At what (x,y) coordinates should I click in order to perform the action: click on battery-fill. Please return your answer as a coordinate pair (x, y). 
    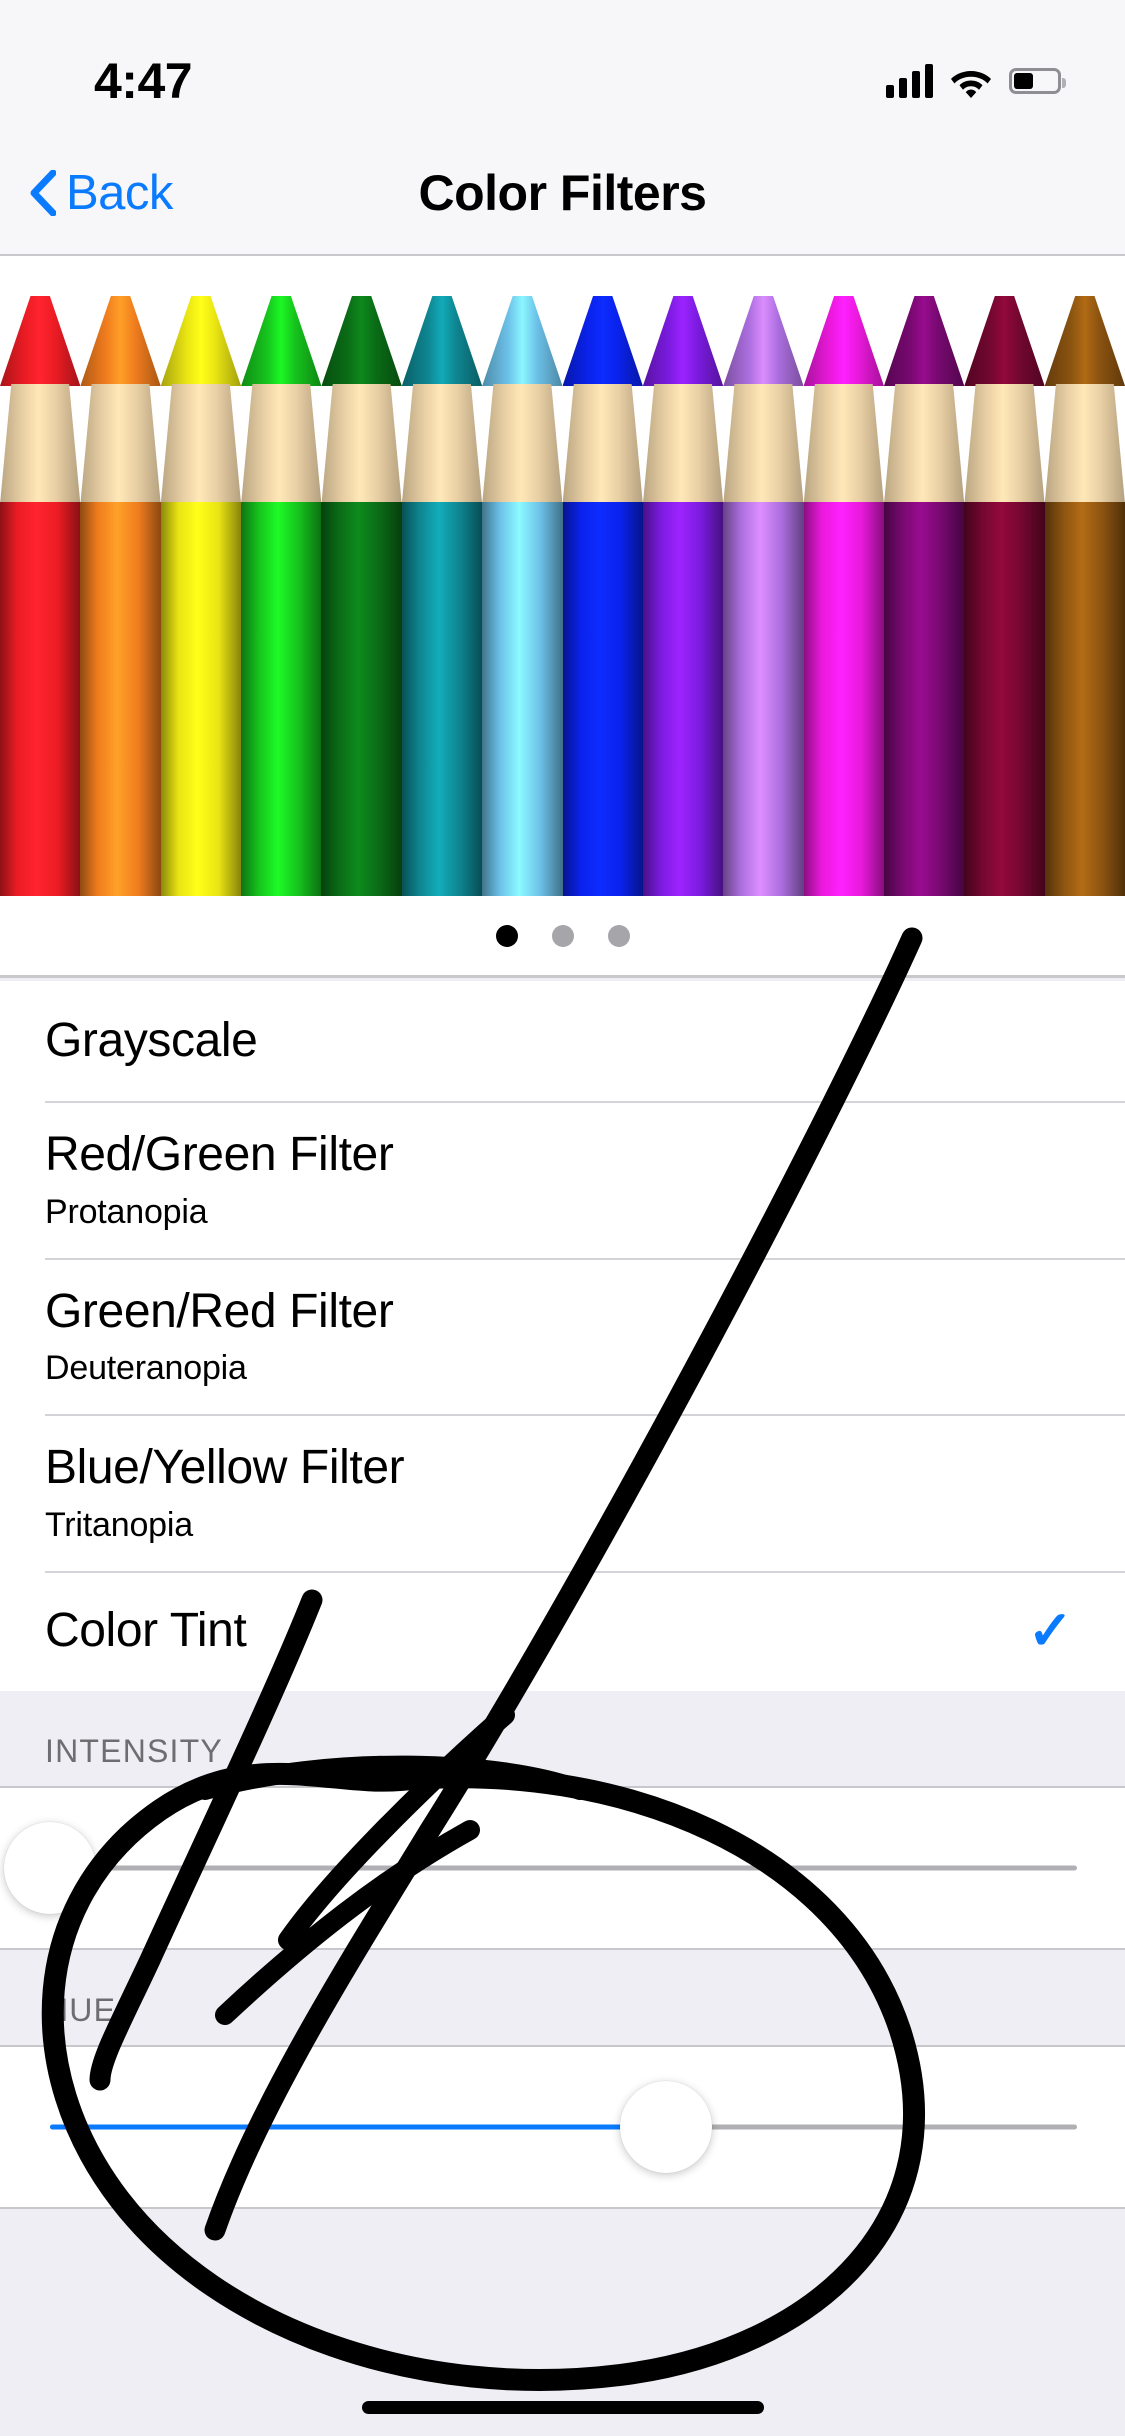
    Looking at the image, I should click on (1023, 81).